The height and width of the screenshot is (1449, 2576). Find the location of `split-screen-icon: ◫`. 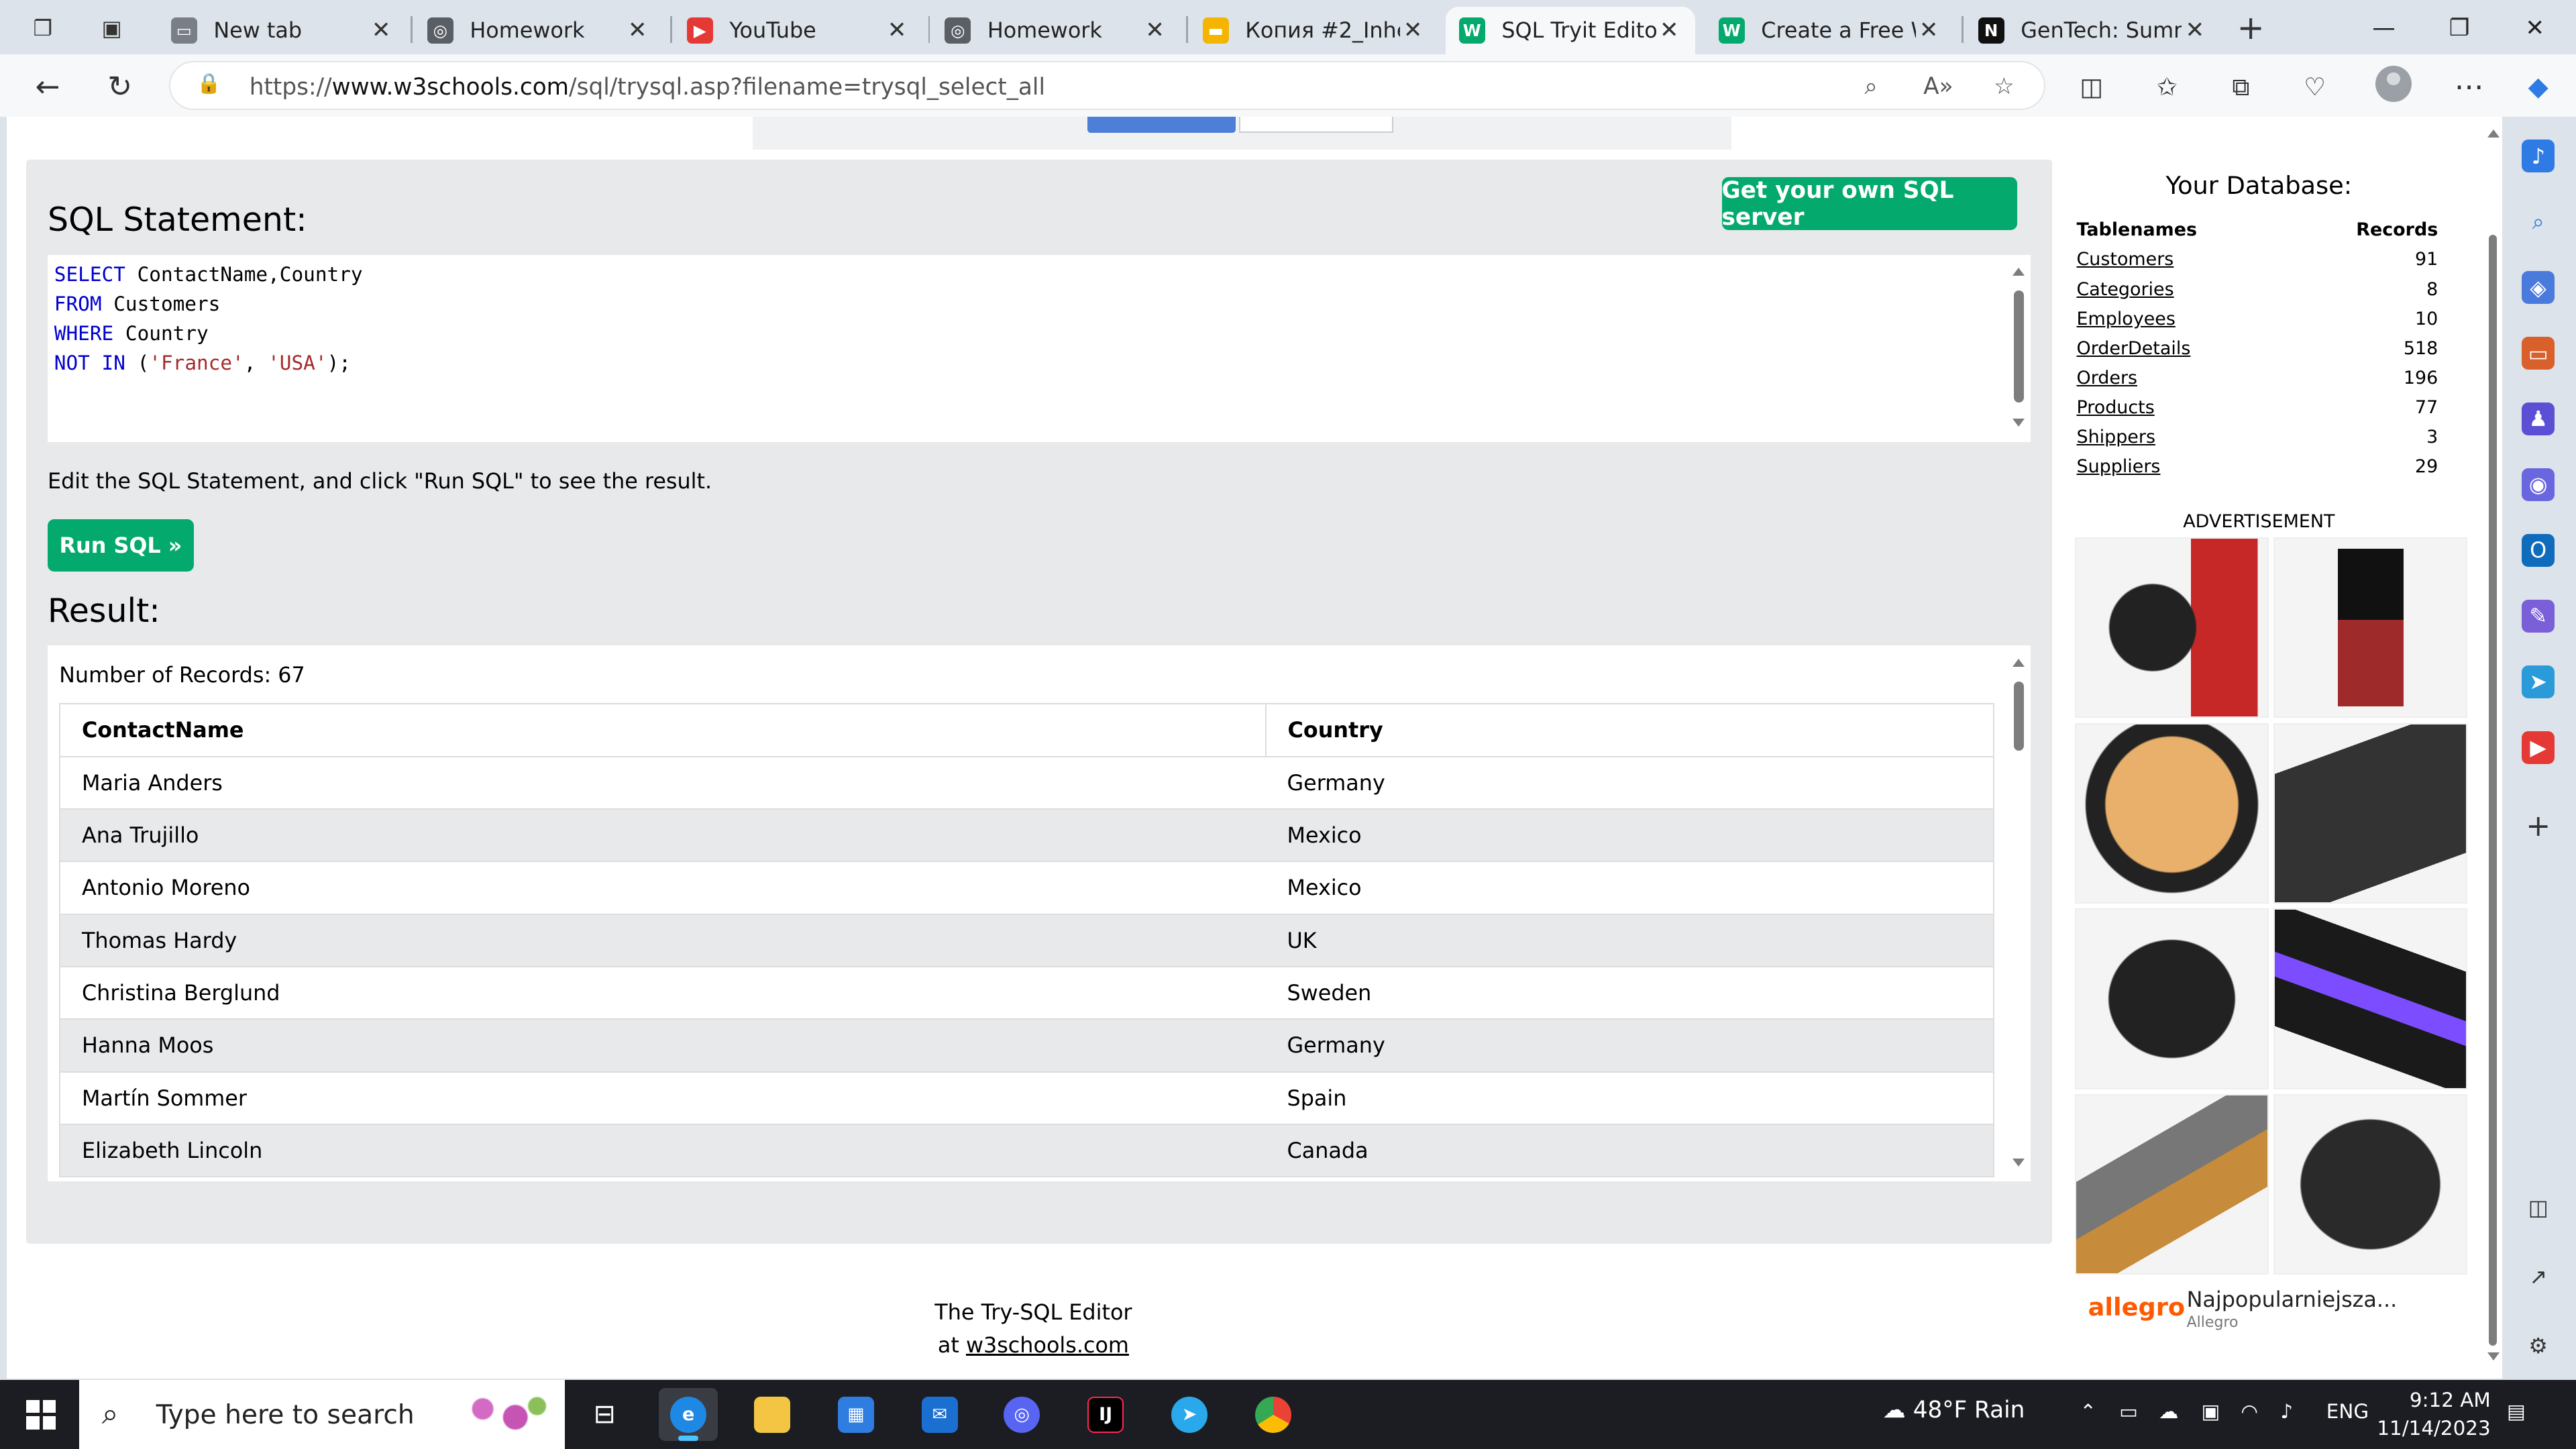

split-screen-icon: ◫ is located at coordinates (2091, 87).